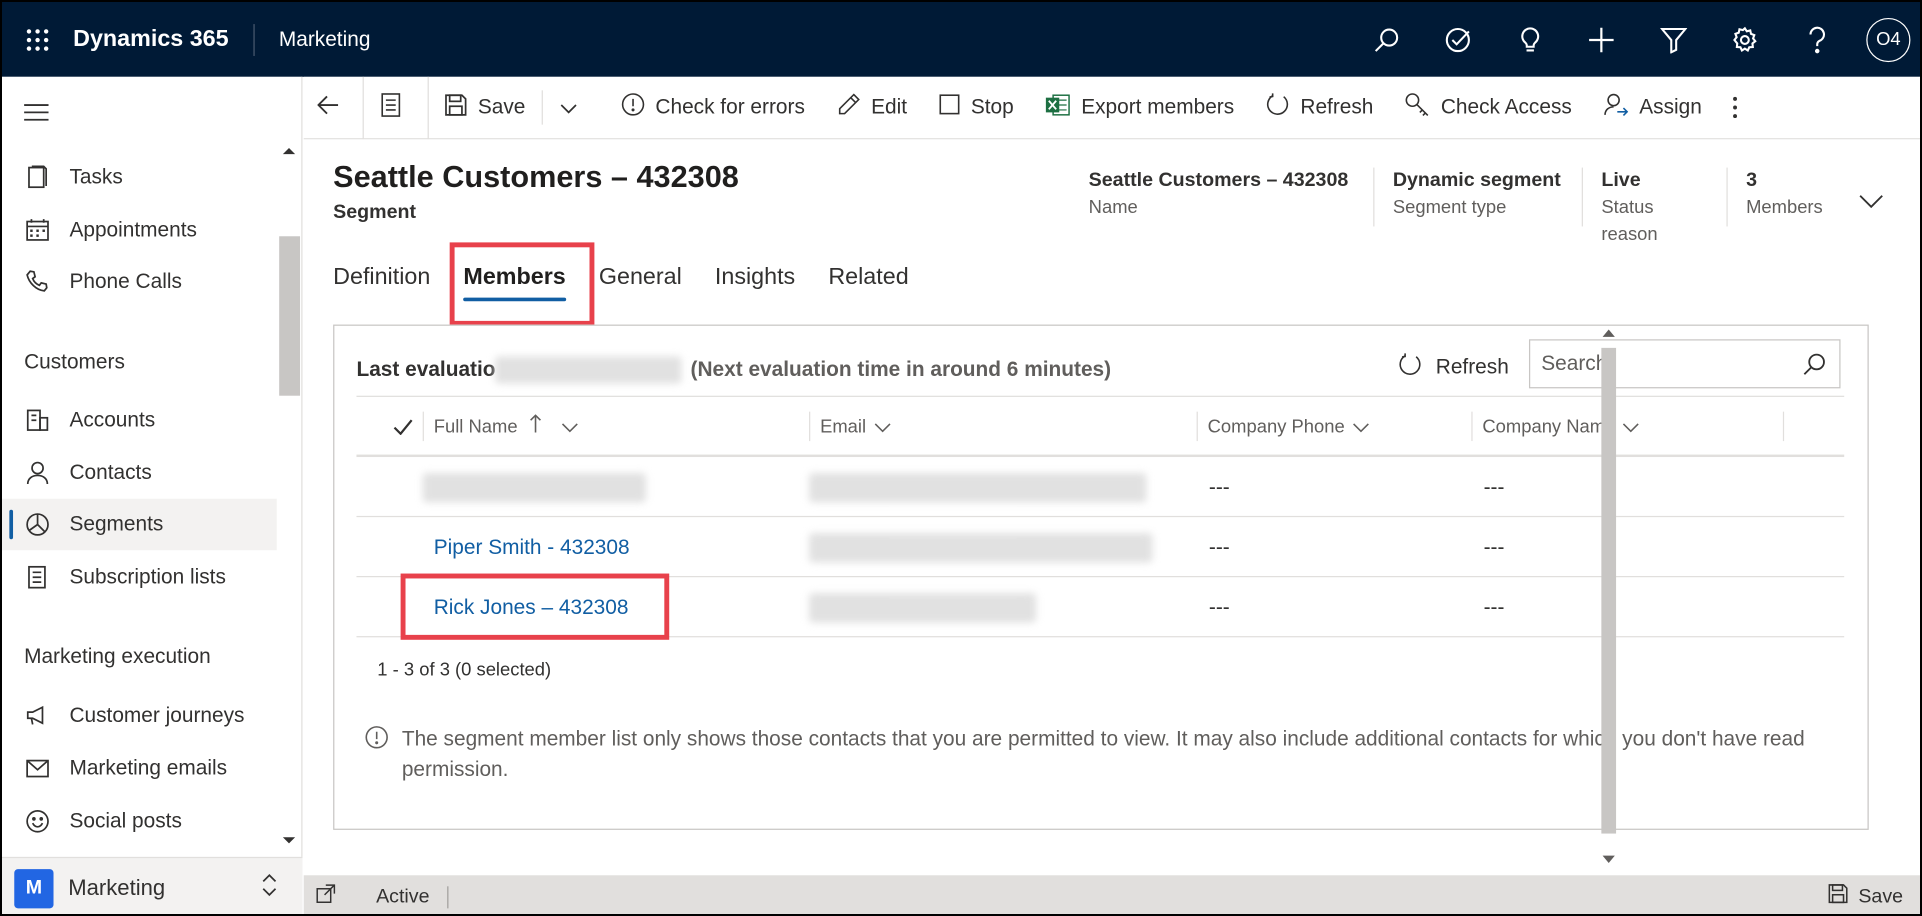 Image resolution: width=1922 pixels, height=916 pixels. I want to click on header-expand-chevron-icon, so click(1871, 203).